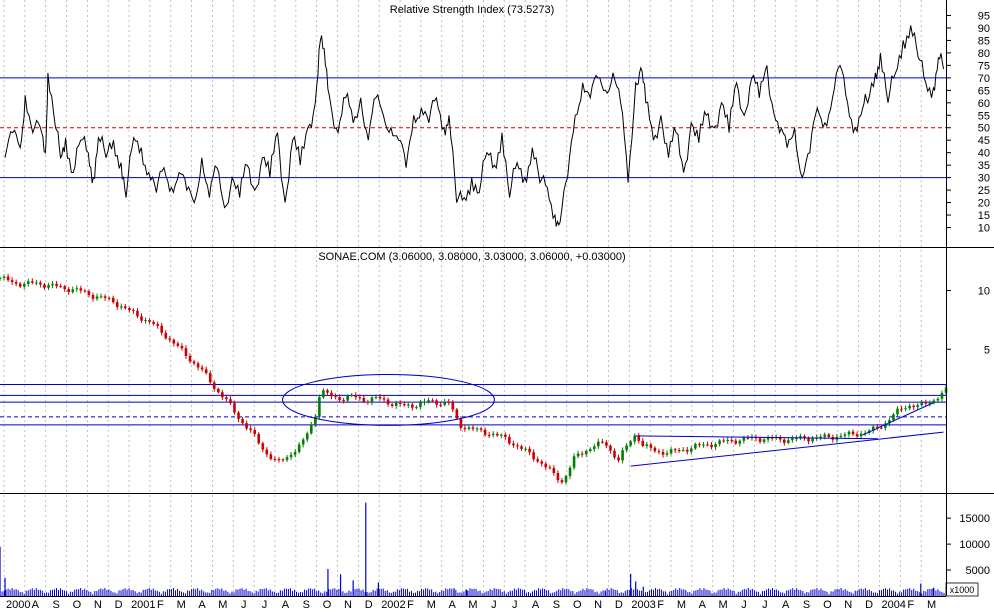 This screenshot has height=610, width=994. I want to click on x-tick-label: J, so click(244, 604).